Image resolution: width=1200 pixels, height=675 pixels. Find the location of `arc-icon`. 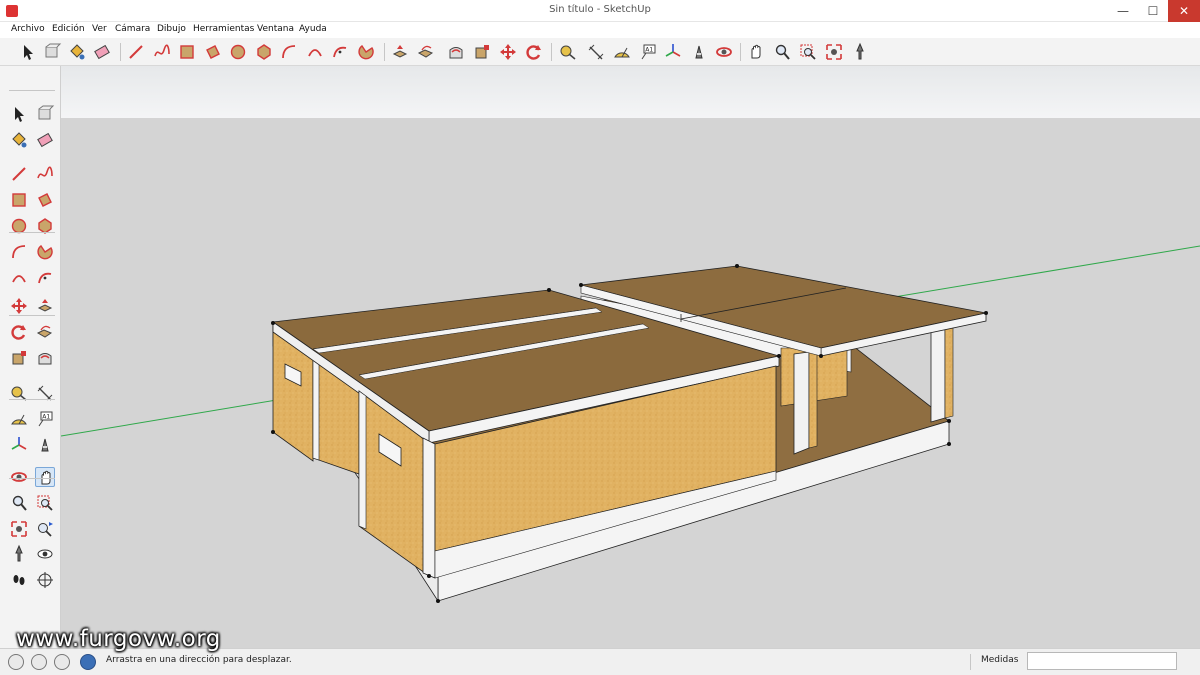

arc-icon is located at coordinates (289, 52).